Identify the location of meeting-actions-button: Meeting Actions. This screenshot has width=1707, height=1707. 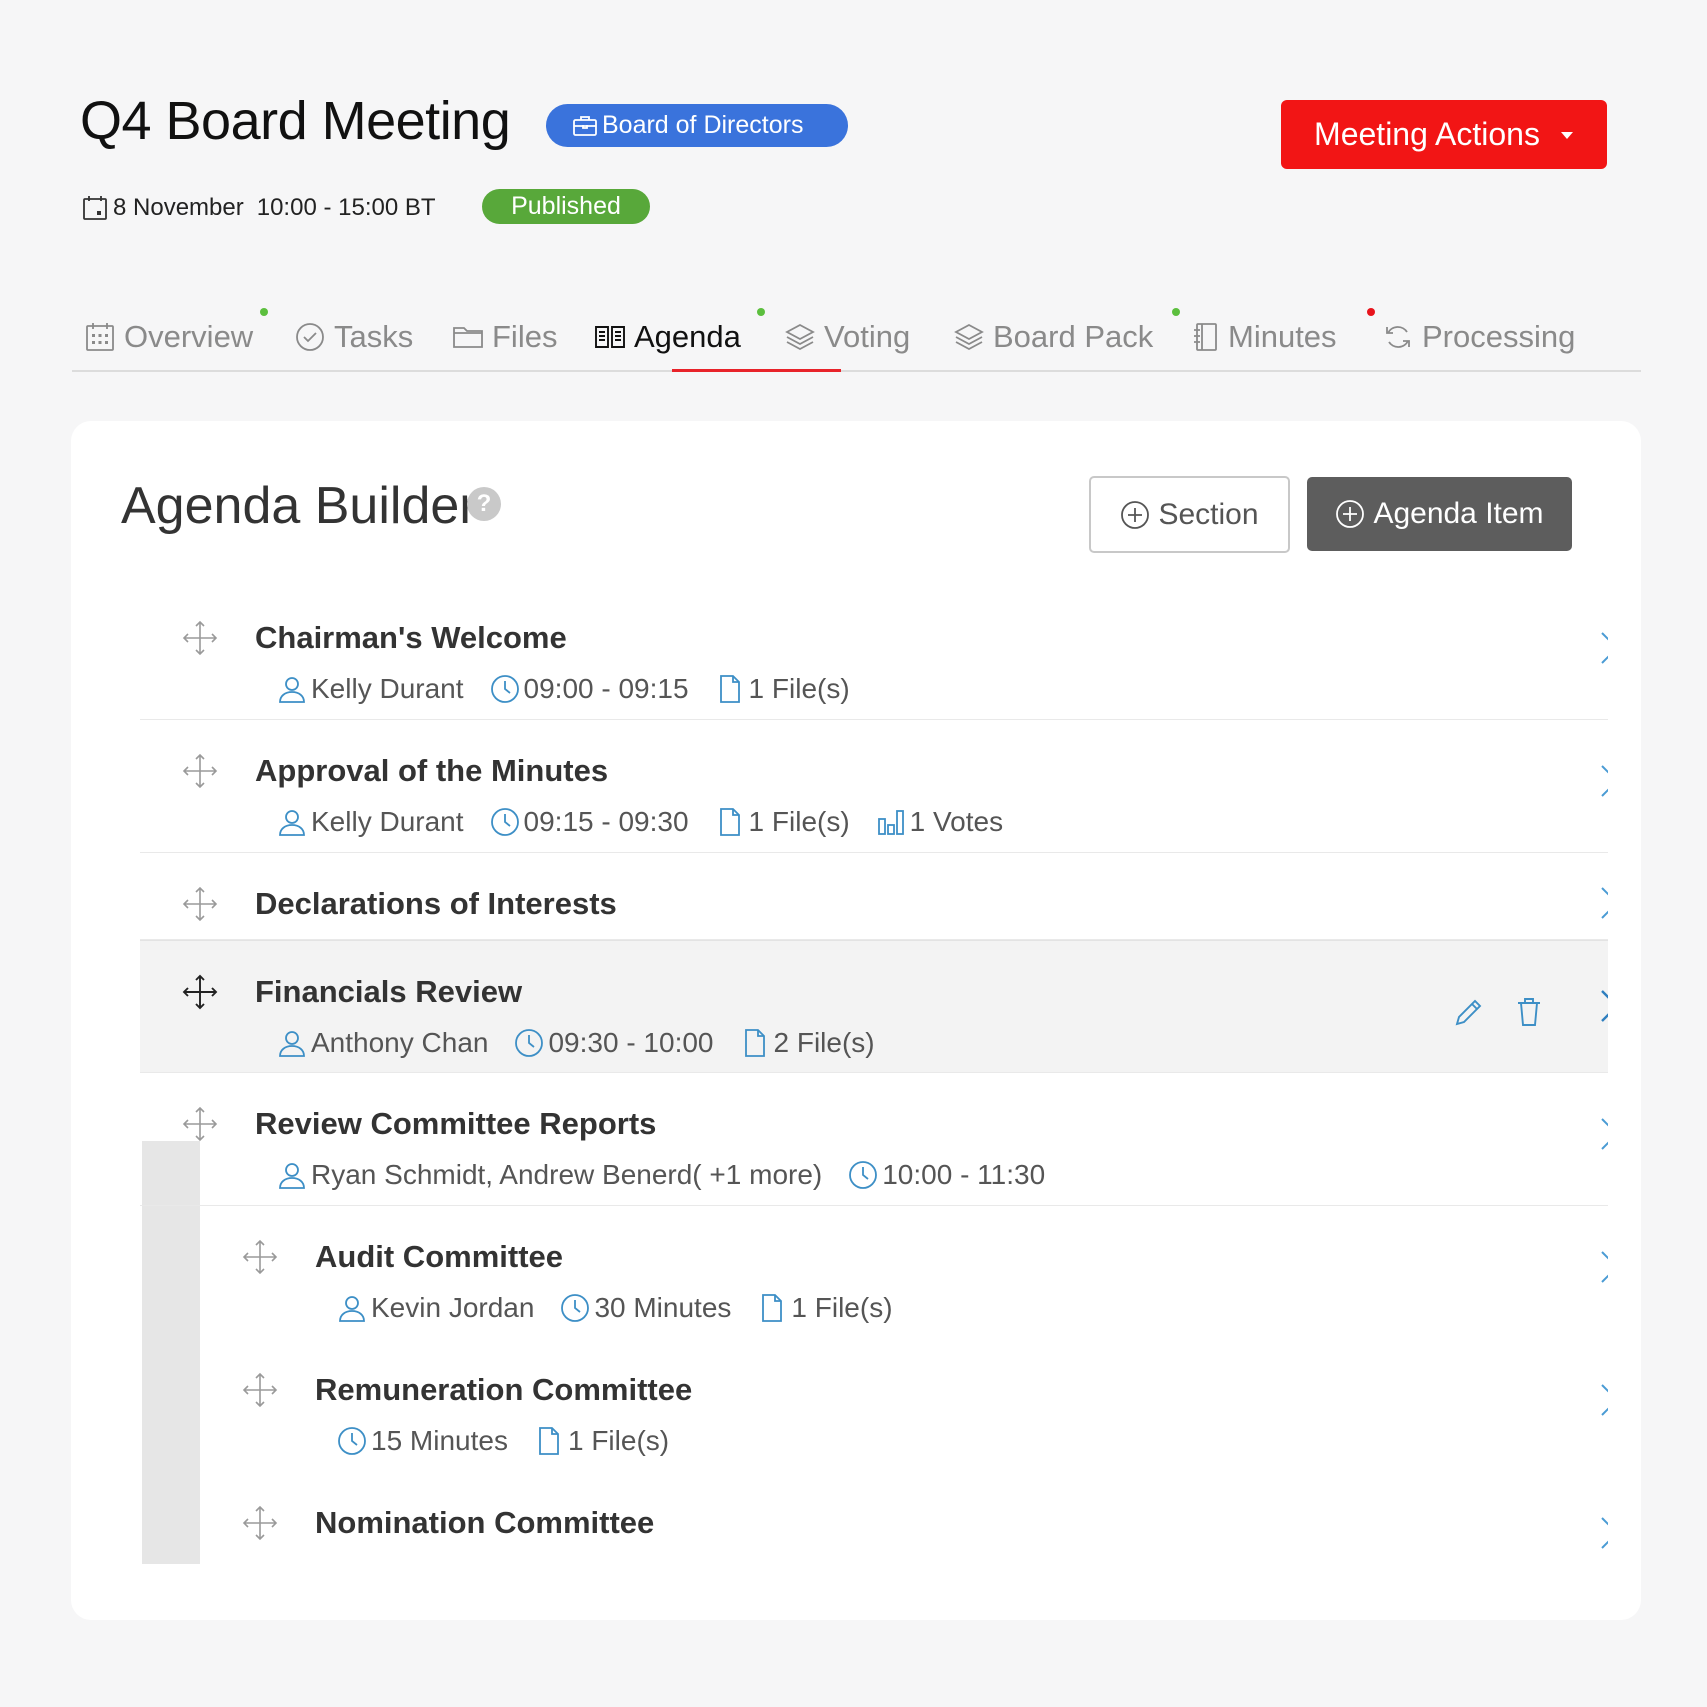
(1444, 134).